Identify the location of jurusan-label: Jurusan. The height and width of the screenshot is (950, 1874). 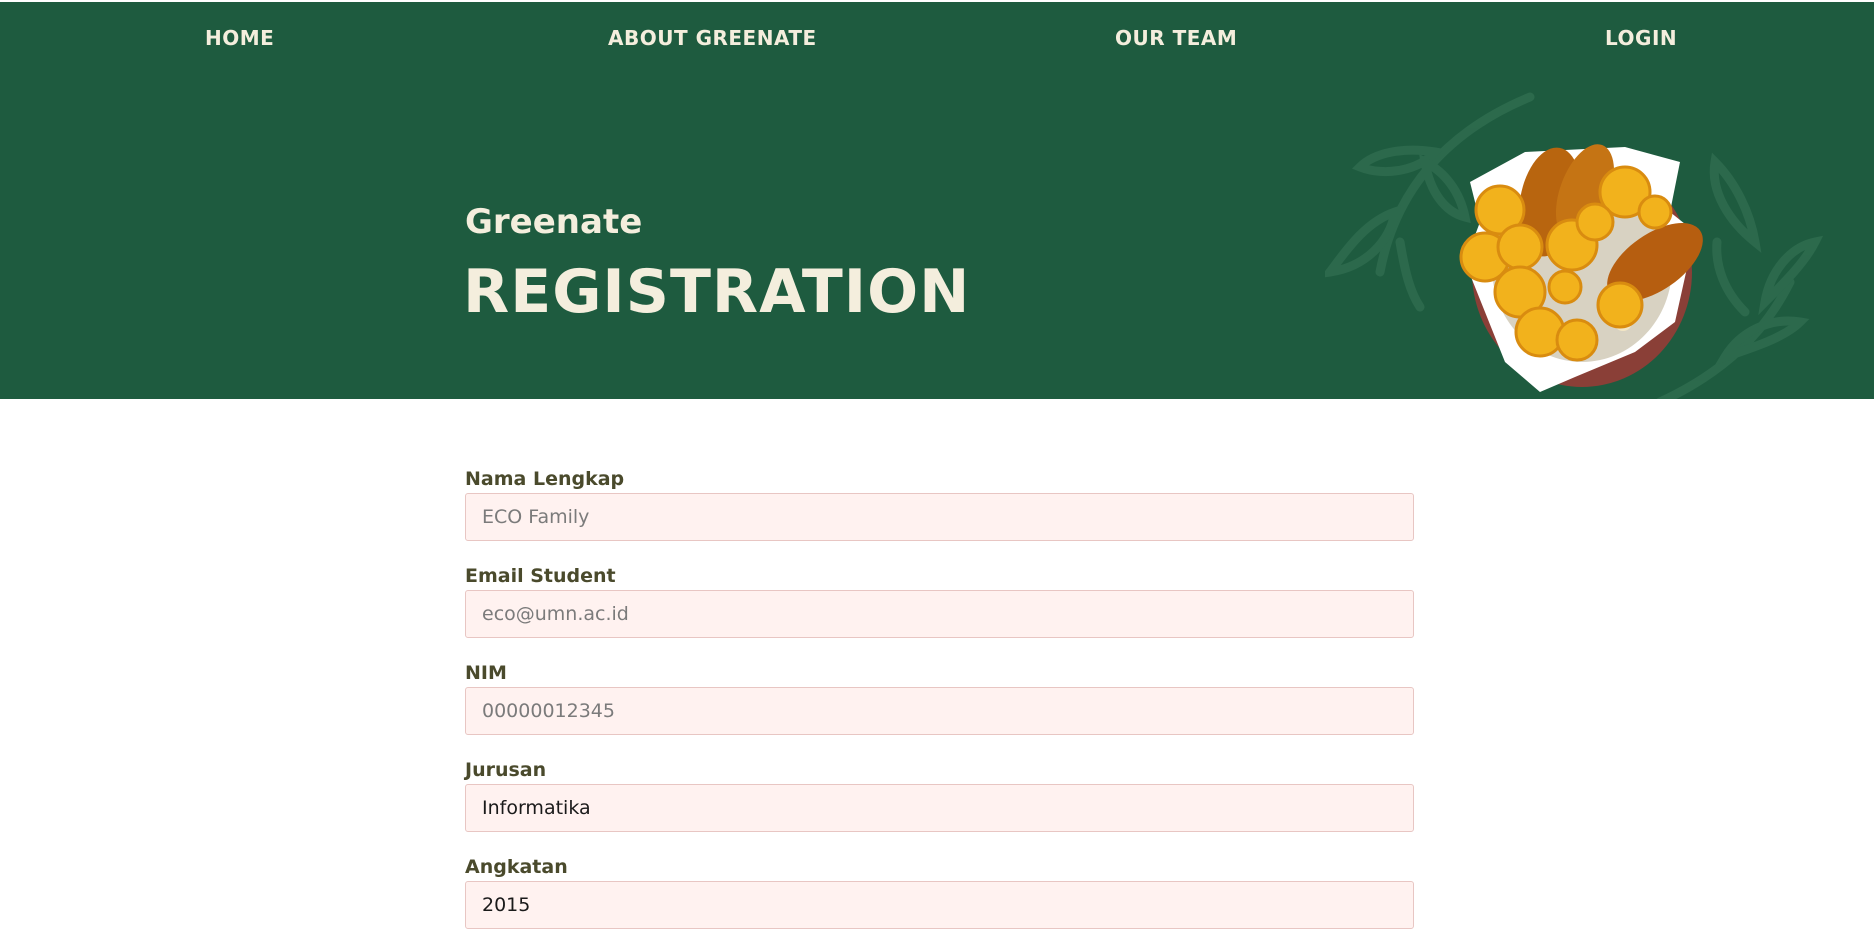
(506, 770).